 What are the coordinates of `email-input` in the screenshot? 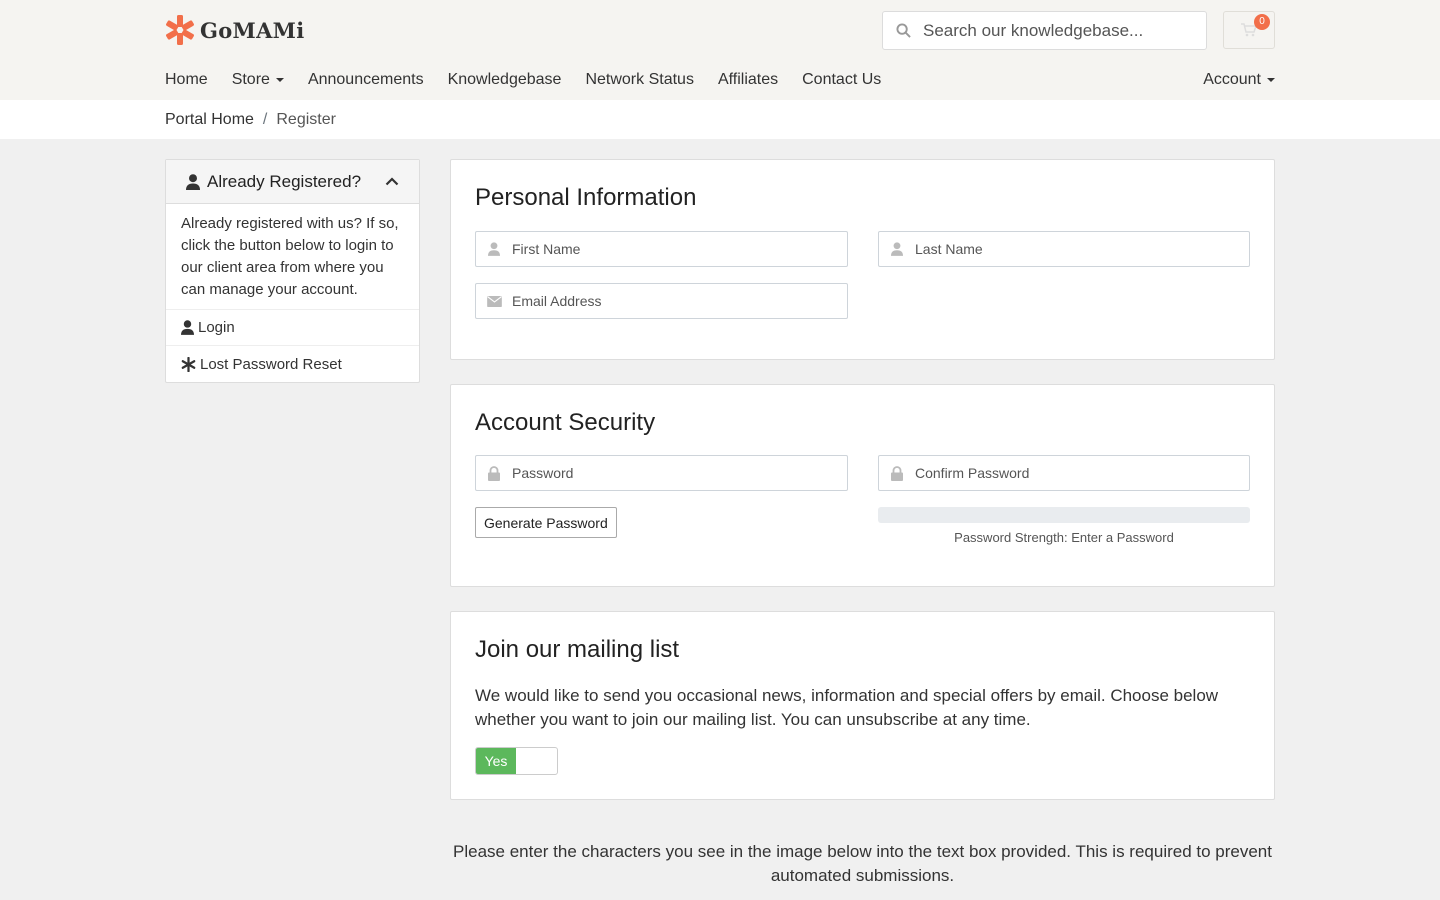 It's located at (672, 301).